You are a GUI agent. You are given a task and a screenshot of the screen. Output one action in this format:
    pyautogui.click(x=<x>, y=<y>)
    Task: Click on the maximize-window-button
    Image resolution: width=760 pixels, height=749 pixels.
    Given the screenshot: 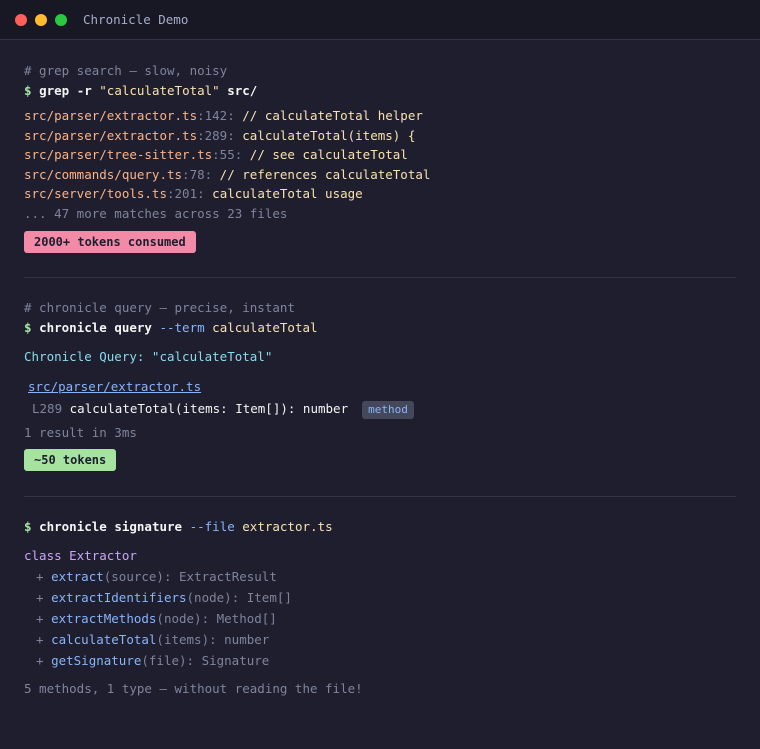 What is the action you would take?
    pyautogui.click(x=61, y=19)
    